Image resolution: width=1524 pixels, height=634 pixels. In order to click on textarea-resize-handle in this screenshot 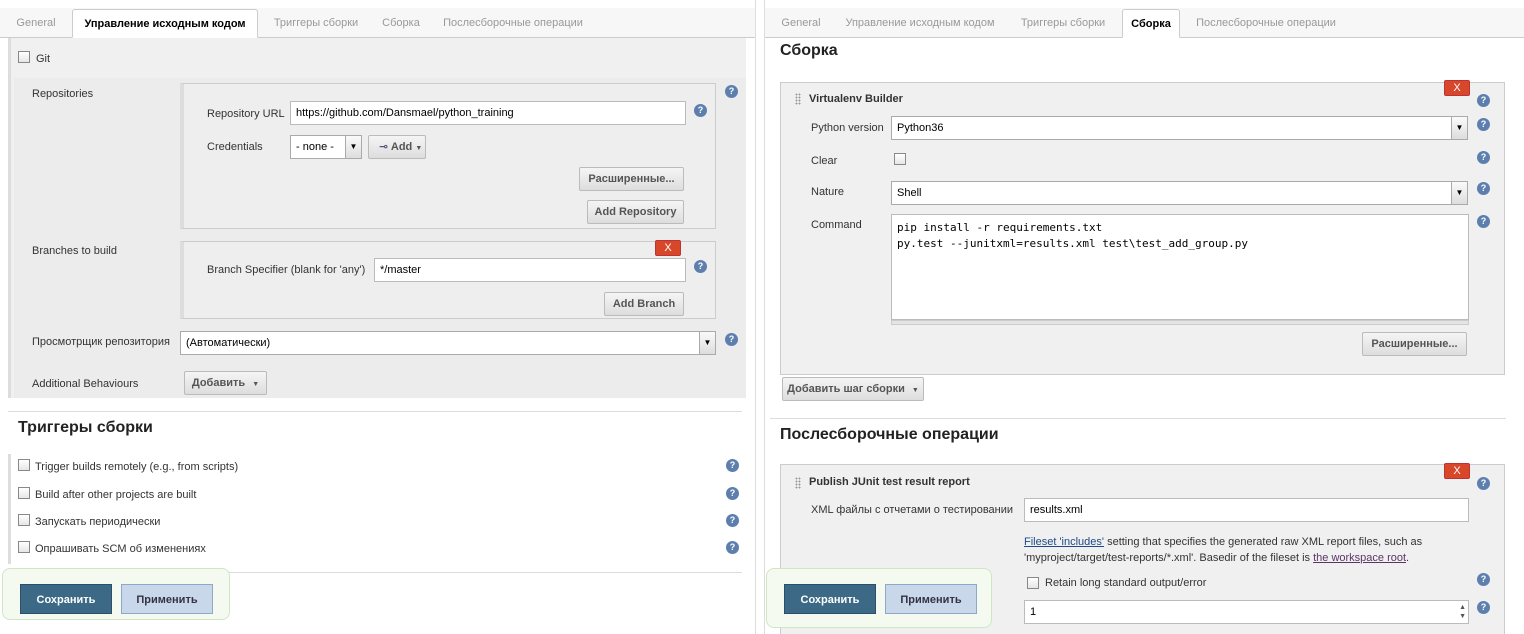, I will do `click(1180, 322)`.